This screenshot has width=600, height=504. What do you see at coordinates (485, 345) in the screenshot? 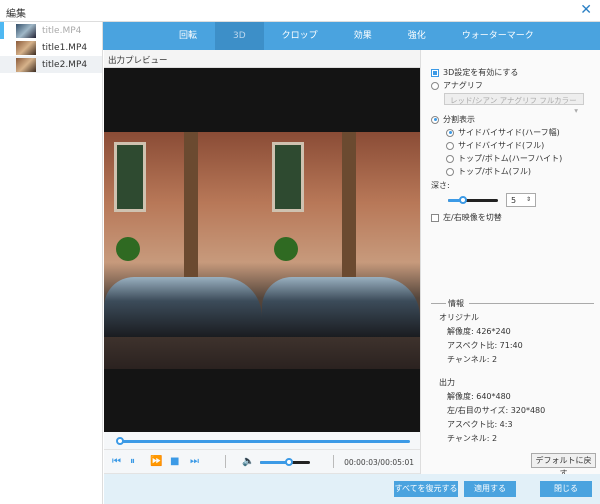
I see `info-value: アスペクト比: 71:40` at bounding box center [485, 345].